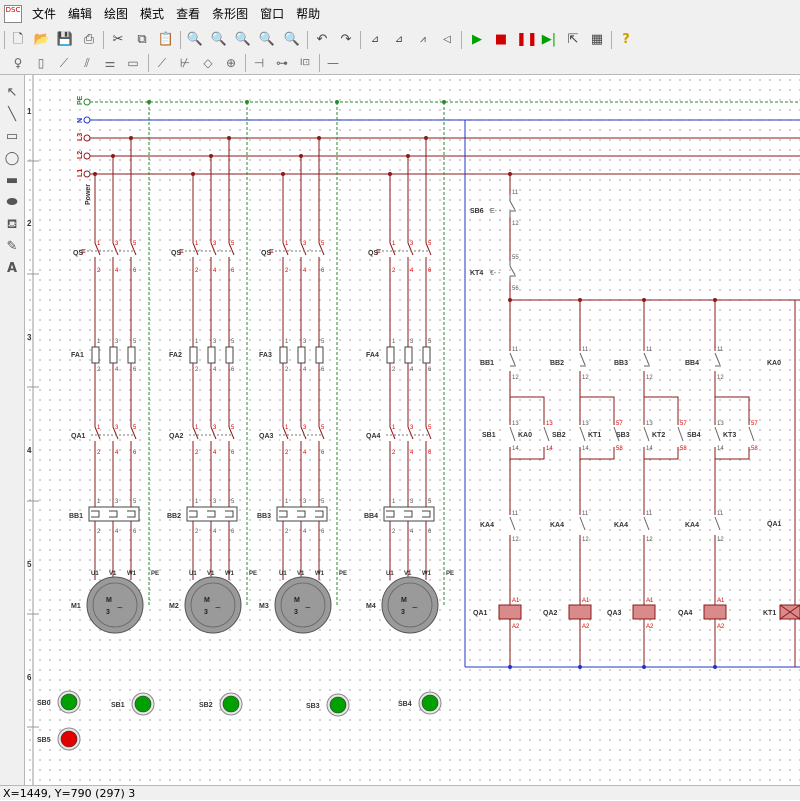 The image size is (800, 801). I want to click on fill-tool-icon: ⛾, so click(12, 225).